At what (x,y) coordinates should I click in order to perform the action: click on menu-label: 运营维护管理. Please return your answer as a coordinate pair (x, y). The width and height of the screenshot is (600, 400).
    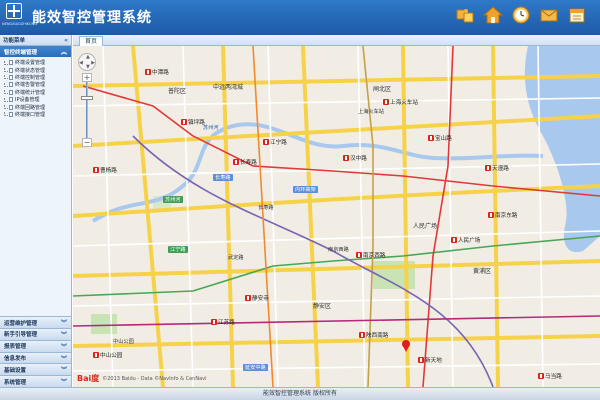
    Looking at the image, I should click on (21, 323).